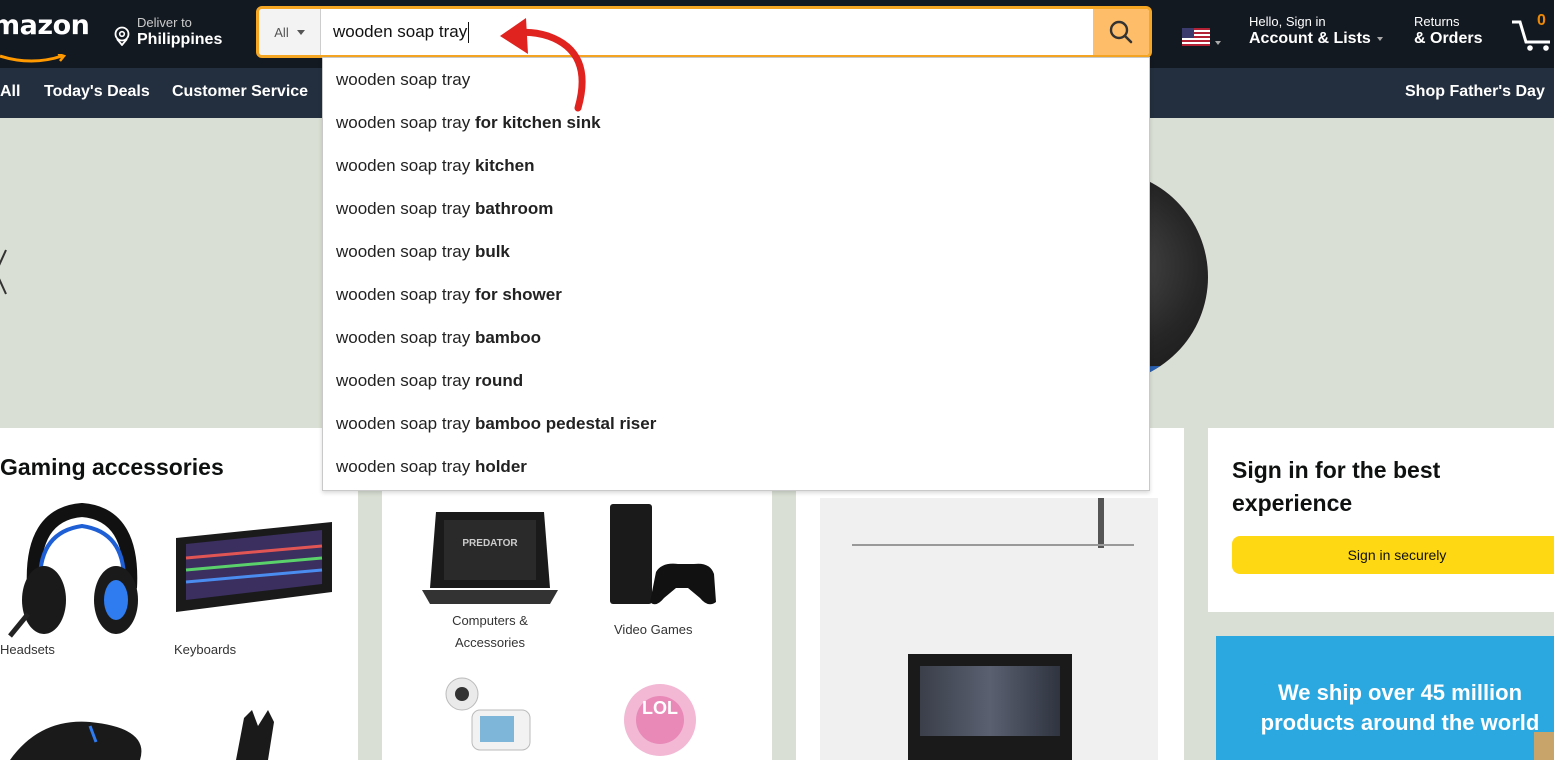 The height and width of the screenshot is (760, 1554). I want to click on headset-image, so click(79, 569).